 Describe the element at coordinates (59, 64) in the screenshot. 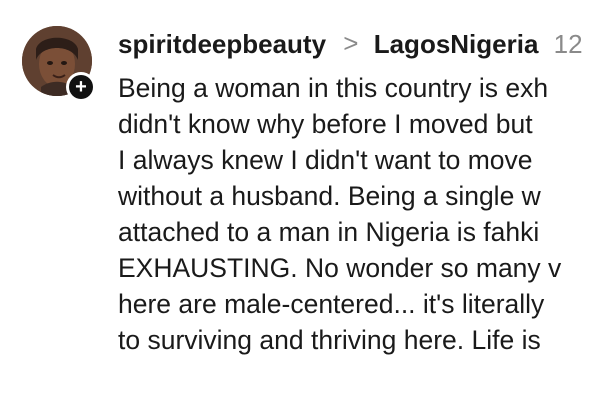

I see `avatar-container: +` at that location.